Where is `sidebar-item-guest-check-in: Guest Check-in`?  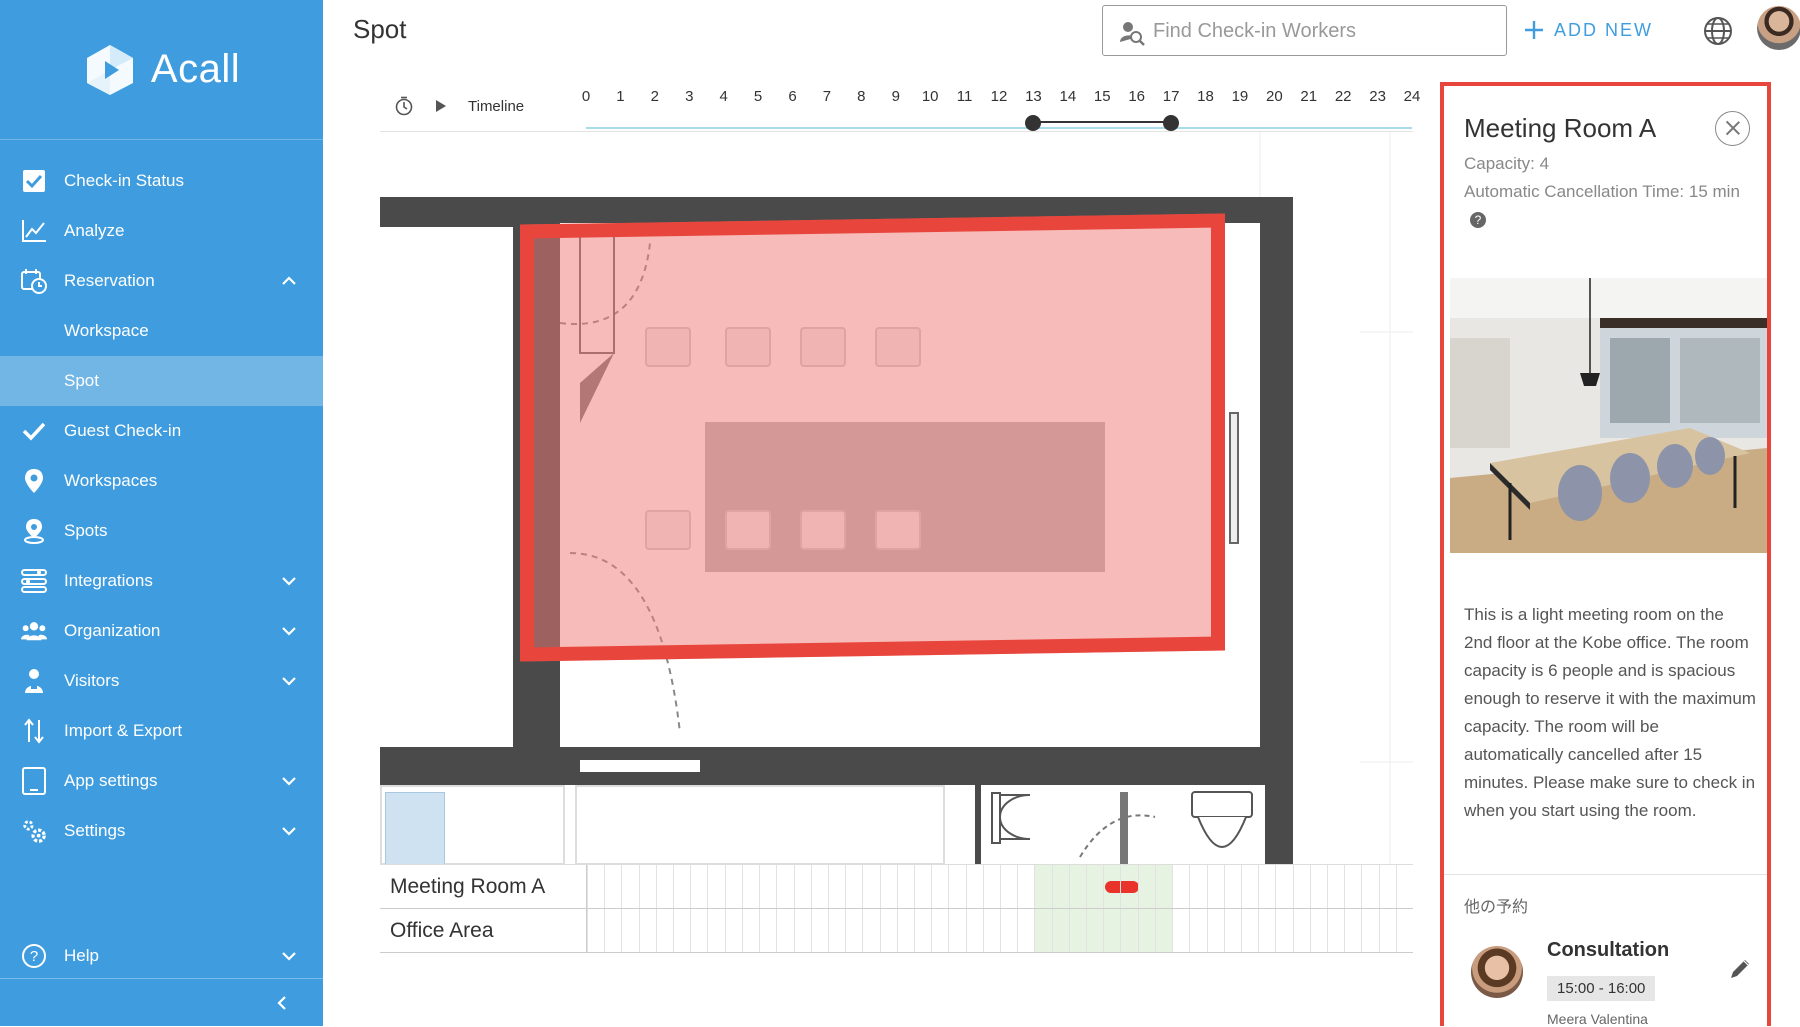
sidebar-item-guest-check-in: Guest Check-in is located at coordinates (161, 431).